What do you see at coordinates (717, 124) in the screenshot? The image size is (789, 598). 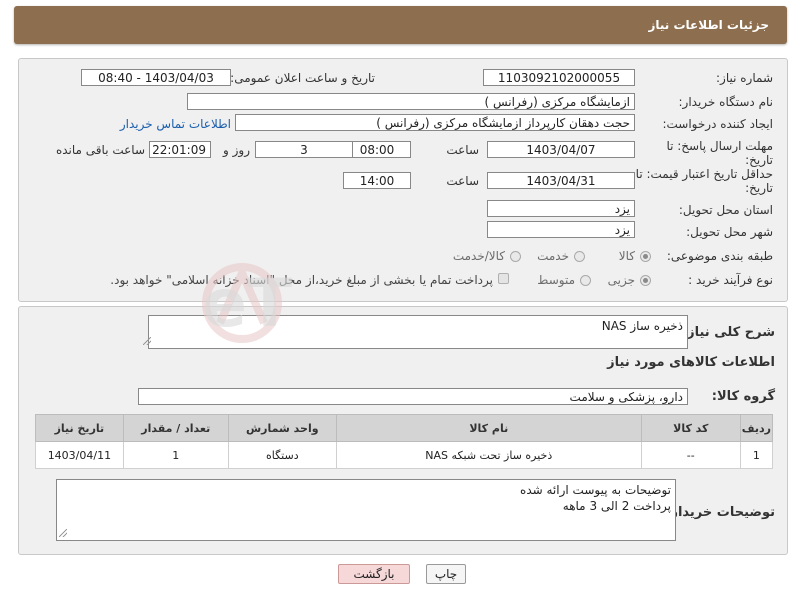 I see `requester-label: ایجاد کننده درخواست:` at bounding box center [717, 124].